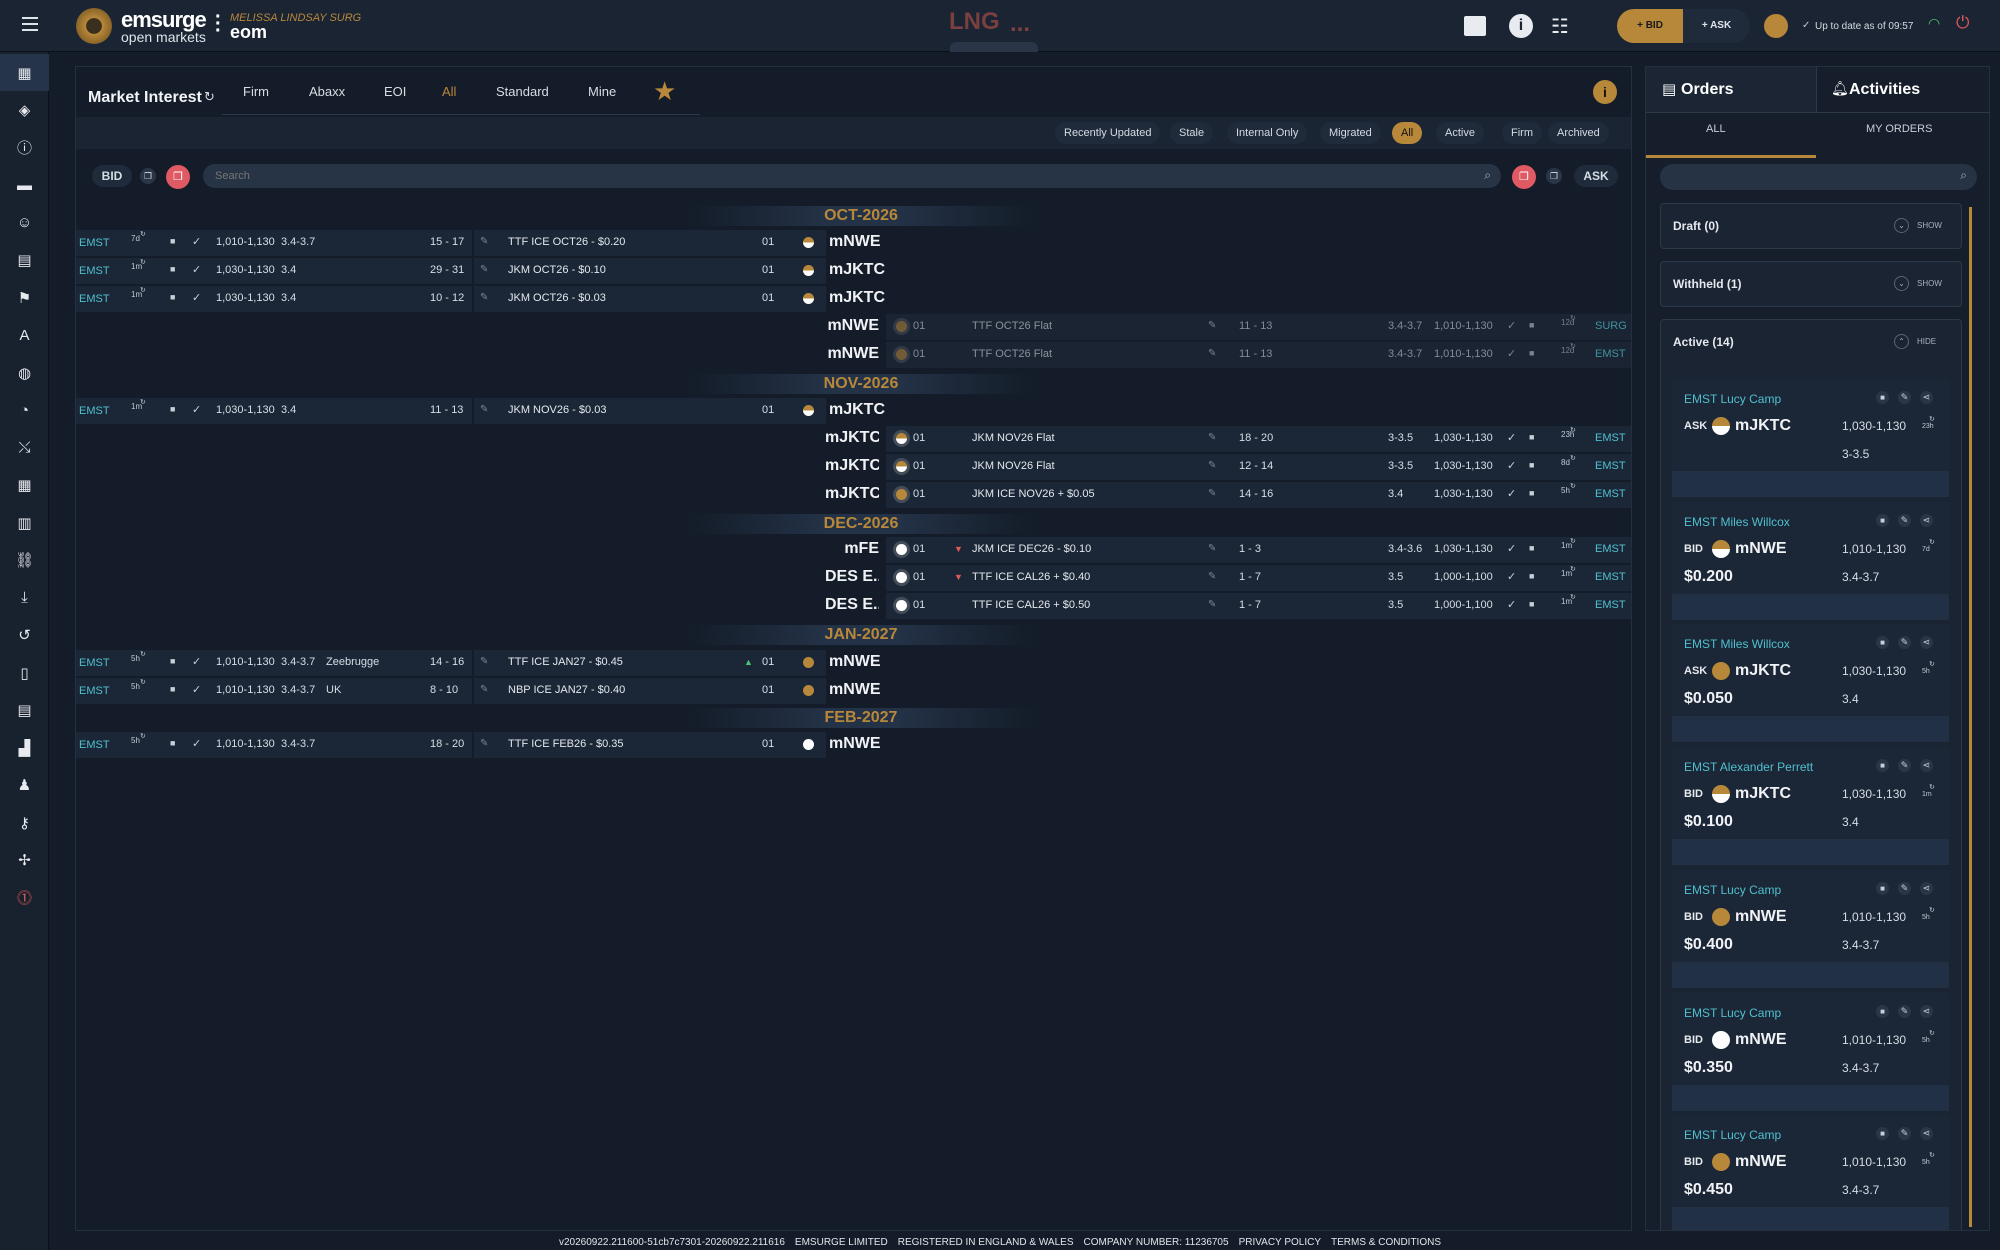 This screenshot has width=2000, height=1250. I want to click on notes-icon, so click(1475, 26).